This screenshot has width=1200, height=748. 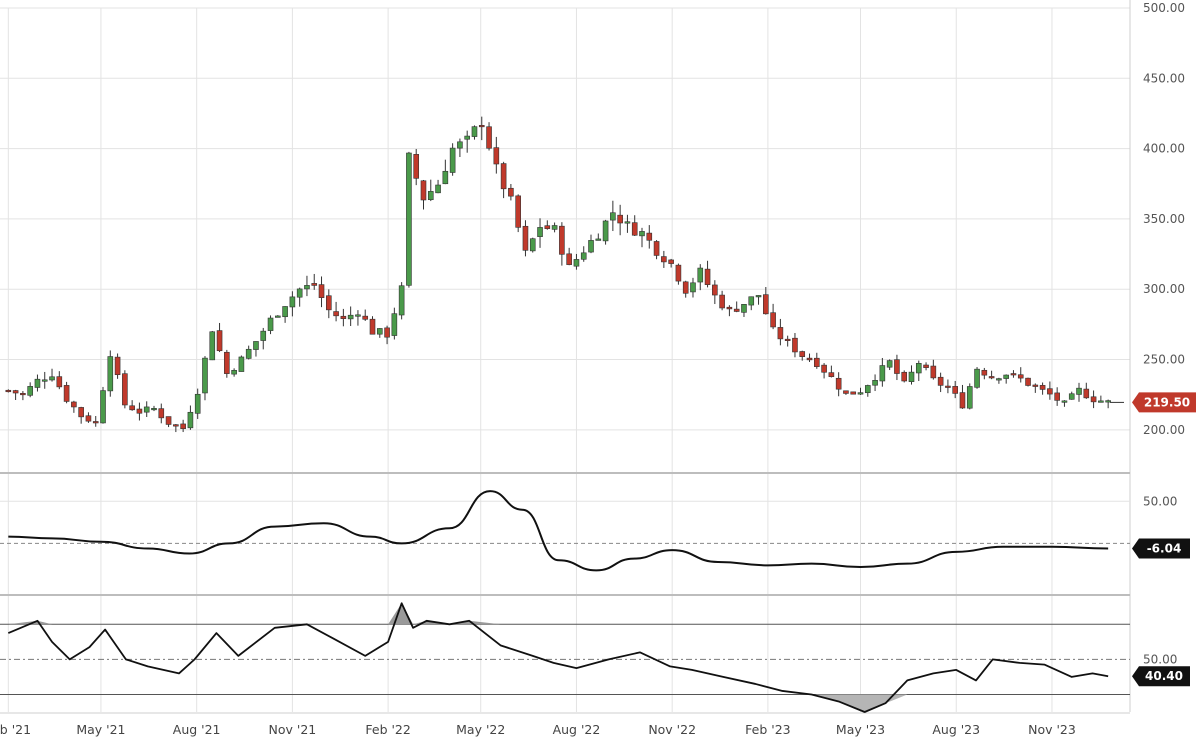 I want to click on last-price-label: 219.50, so click(x=1167, y=402).